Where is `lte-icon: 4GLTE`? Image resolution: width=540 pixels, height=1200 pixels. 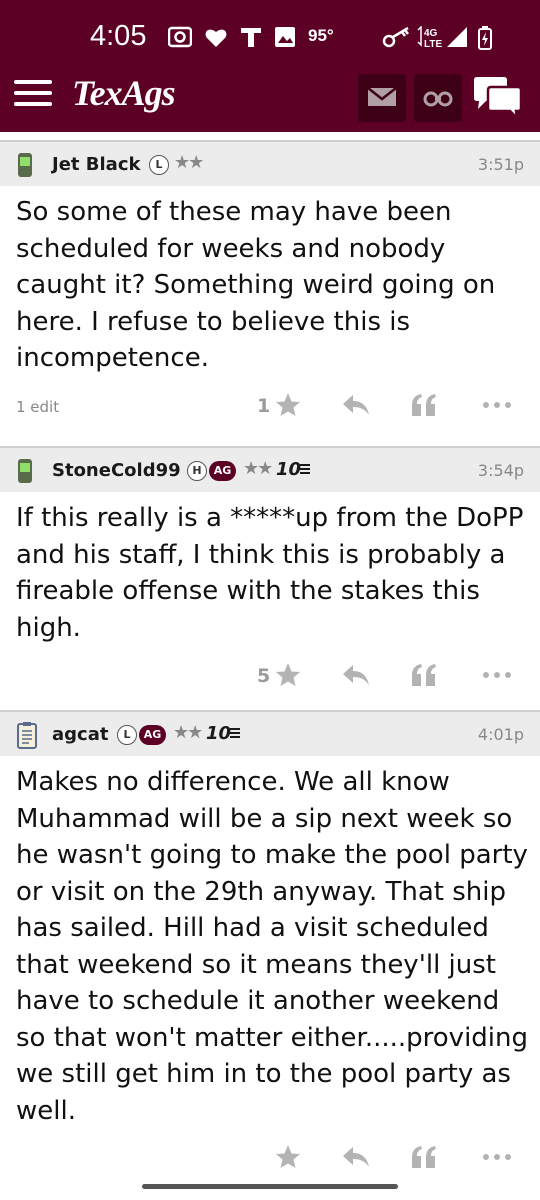
lte-icon: 4GLTE is located at coordinates (429, 38).